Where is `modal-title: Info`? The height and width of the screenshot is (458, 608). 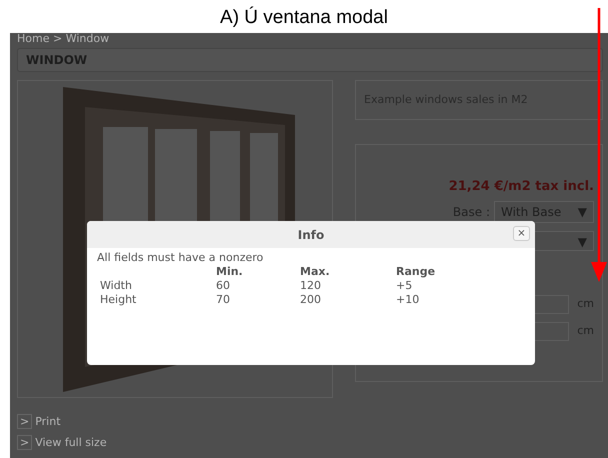 modal-title: Info is located at coordinates (311, 235).